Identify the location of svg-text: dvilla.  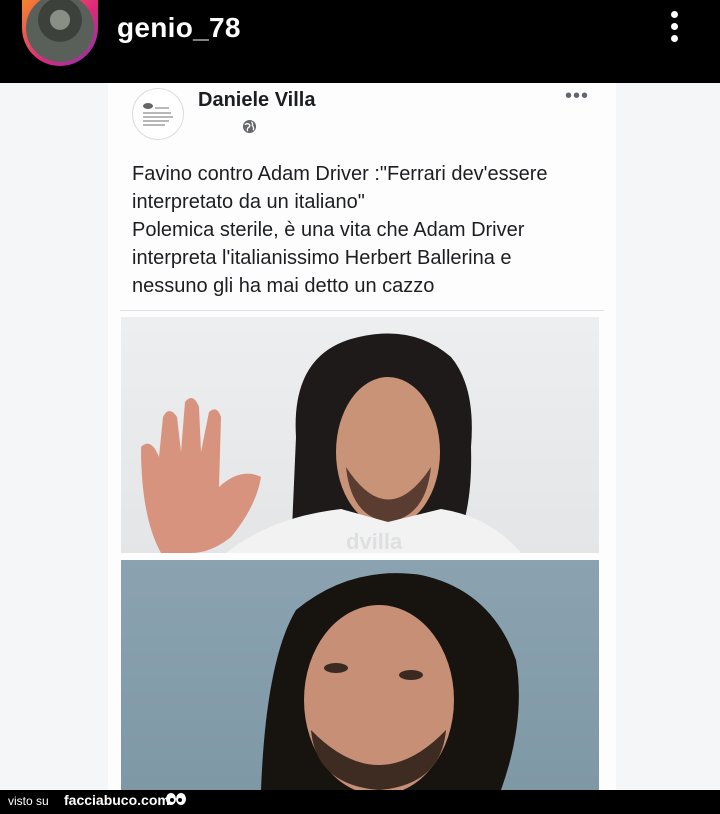
(374, 541).